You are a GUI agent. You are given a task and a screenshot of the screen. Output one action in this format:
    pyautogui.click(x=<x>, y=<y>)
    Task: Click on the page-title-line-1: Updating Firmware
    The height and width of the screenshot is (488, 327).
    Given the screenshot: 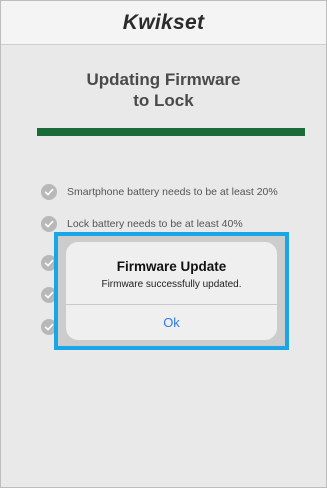 What is the action you would take?
    pyautogui.click(x=163, y=79)
    